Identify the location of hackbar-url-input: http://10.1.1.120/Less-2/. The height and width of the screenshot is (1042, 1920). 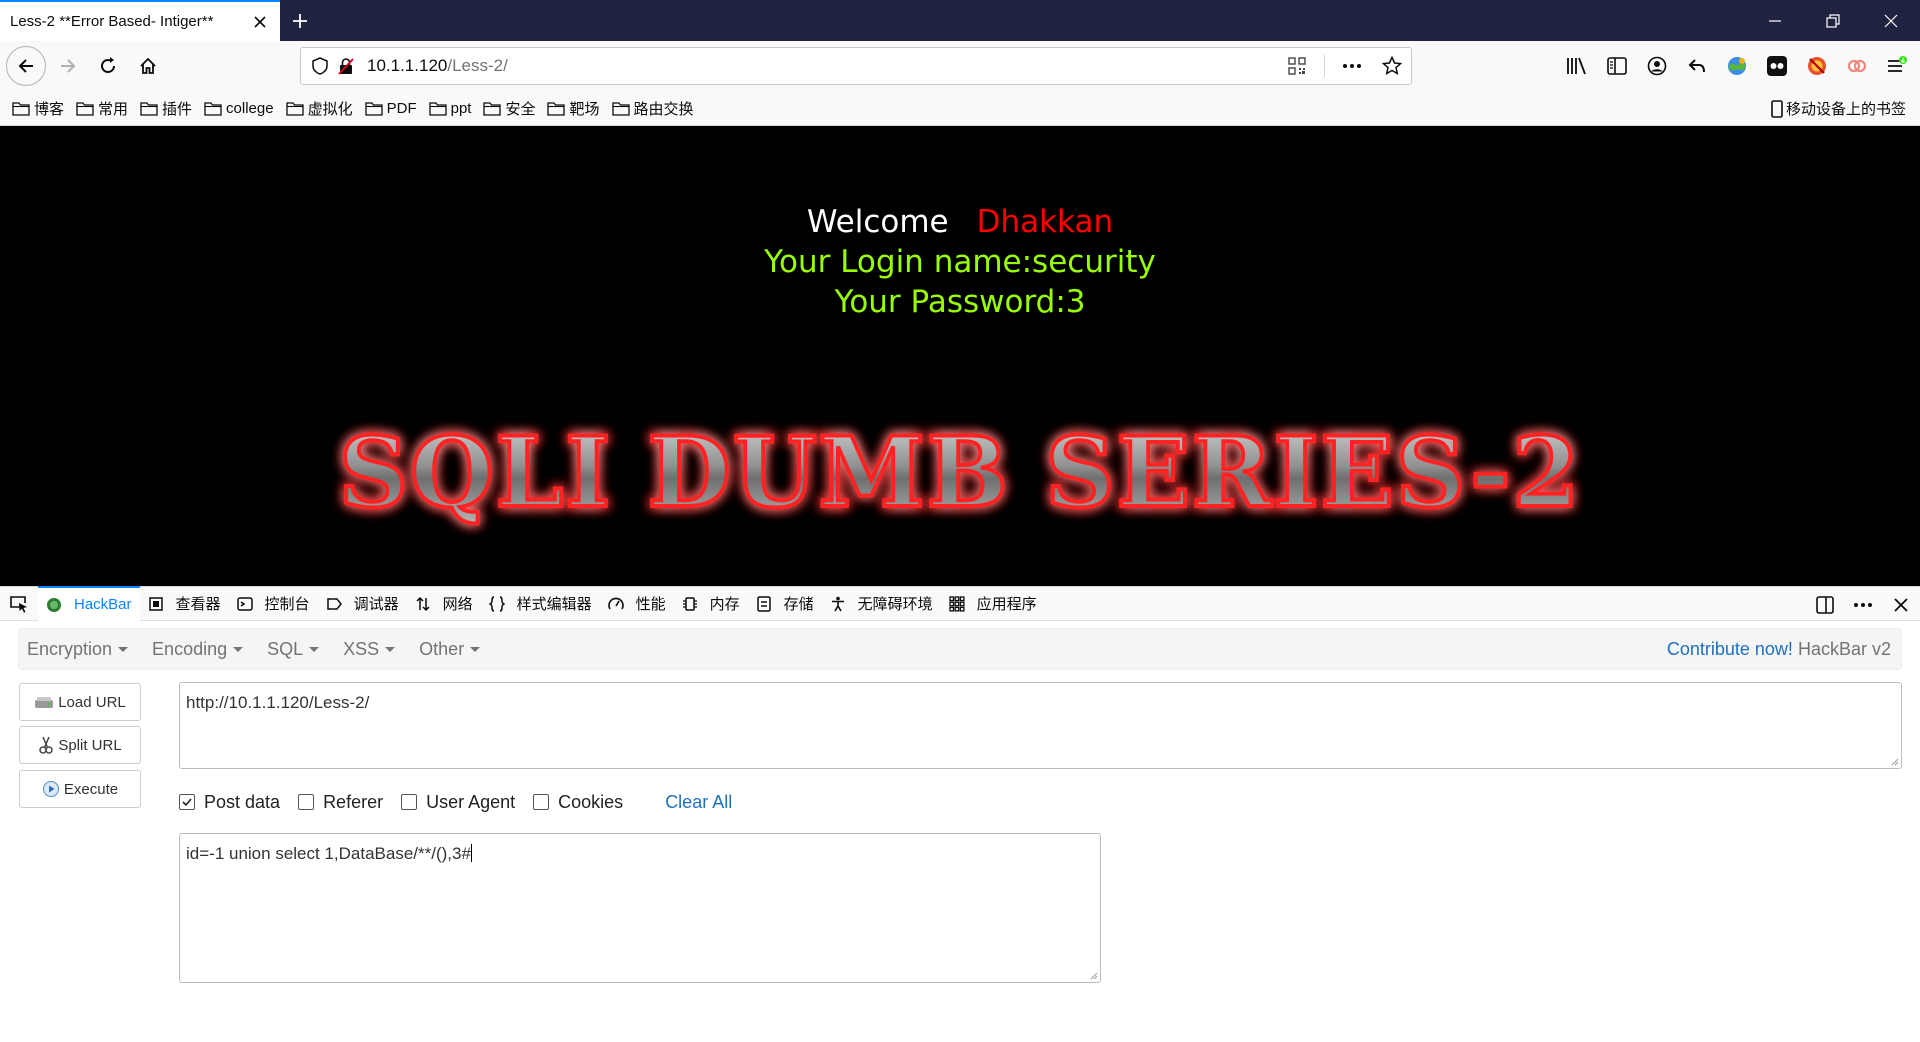
(1040, 725).